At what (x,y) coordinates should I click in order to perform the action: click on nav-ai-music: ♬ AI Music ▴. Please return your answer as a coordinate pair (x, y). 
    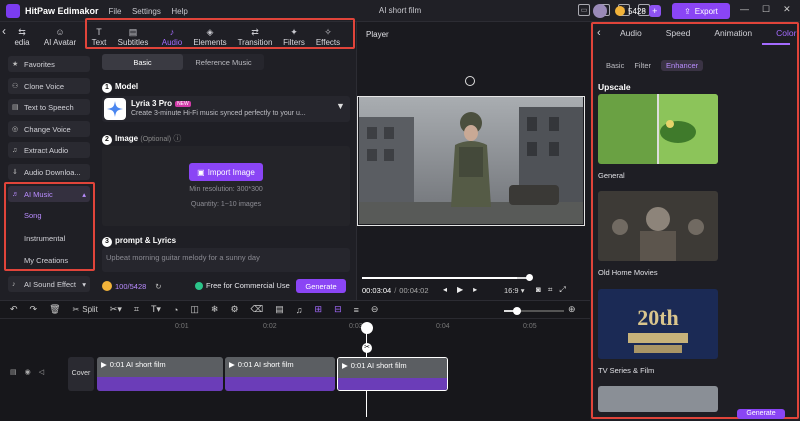
    Looking at the image, I should click on (49, 194).